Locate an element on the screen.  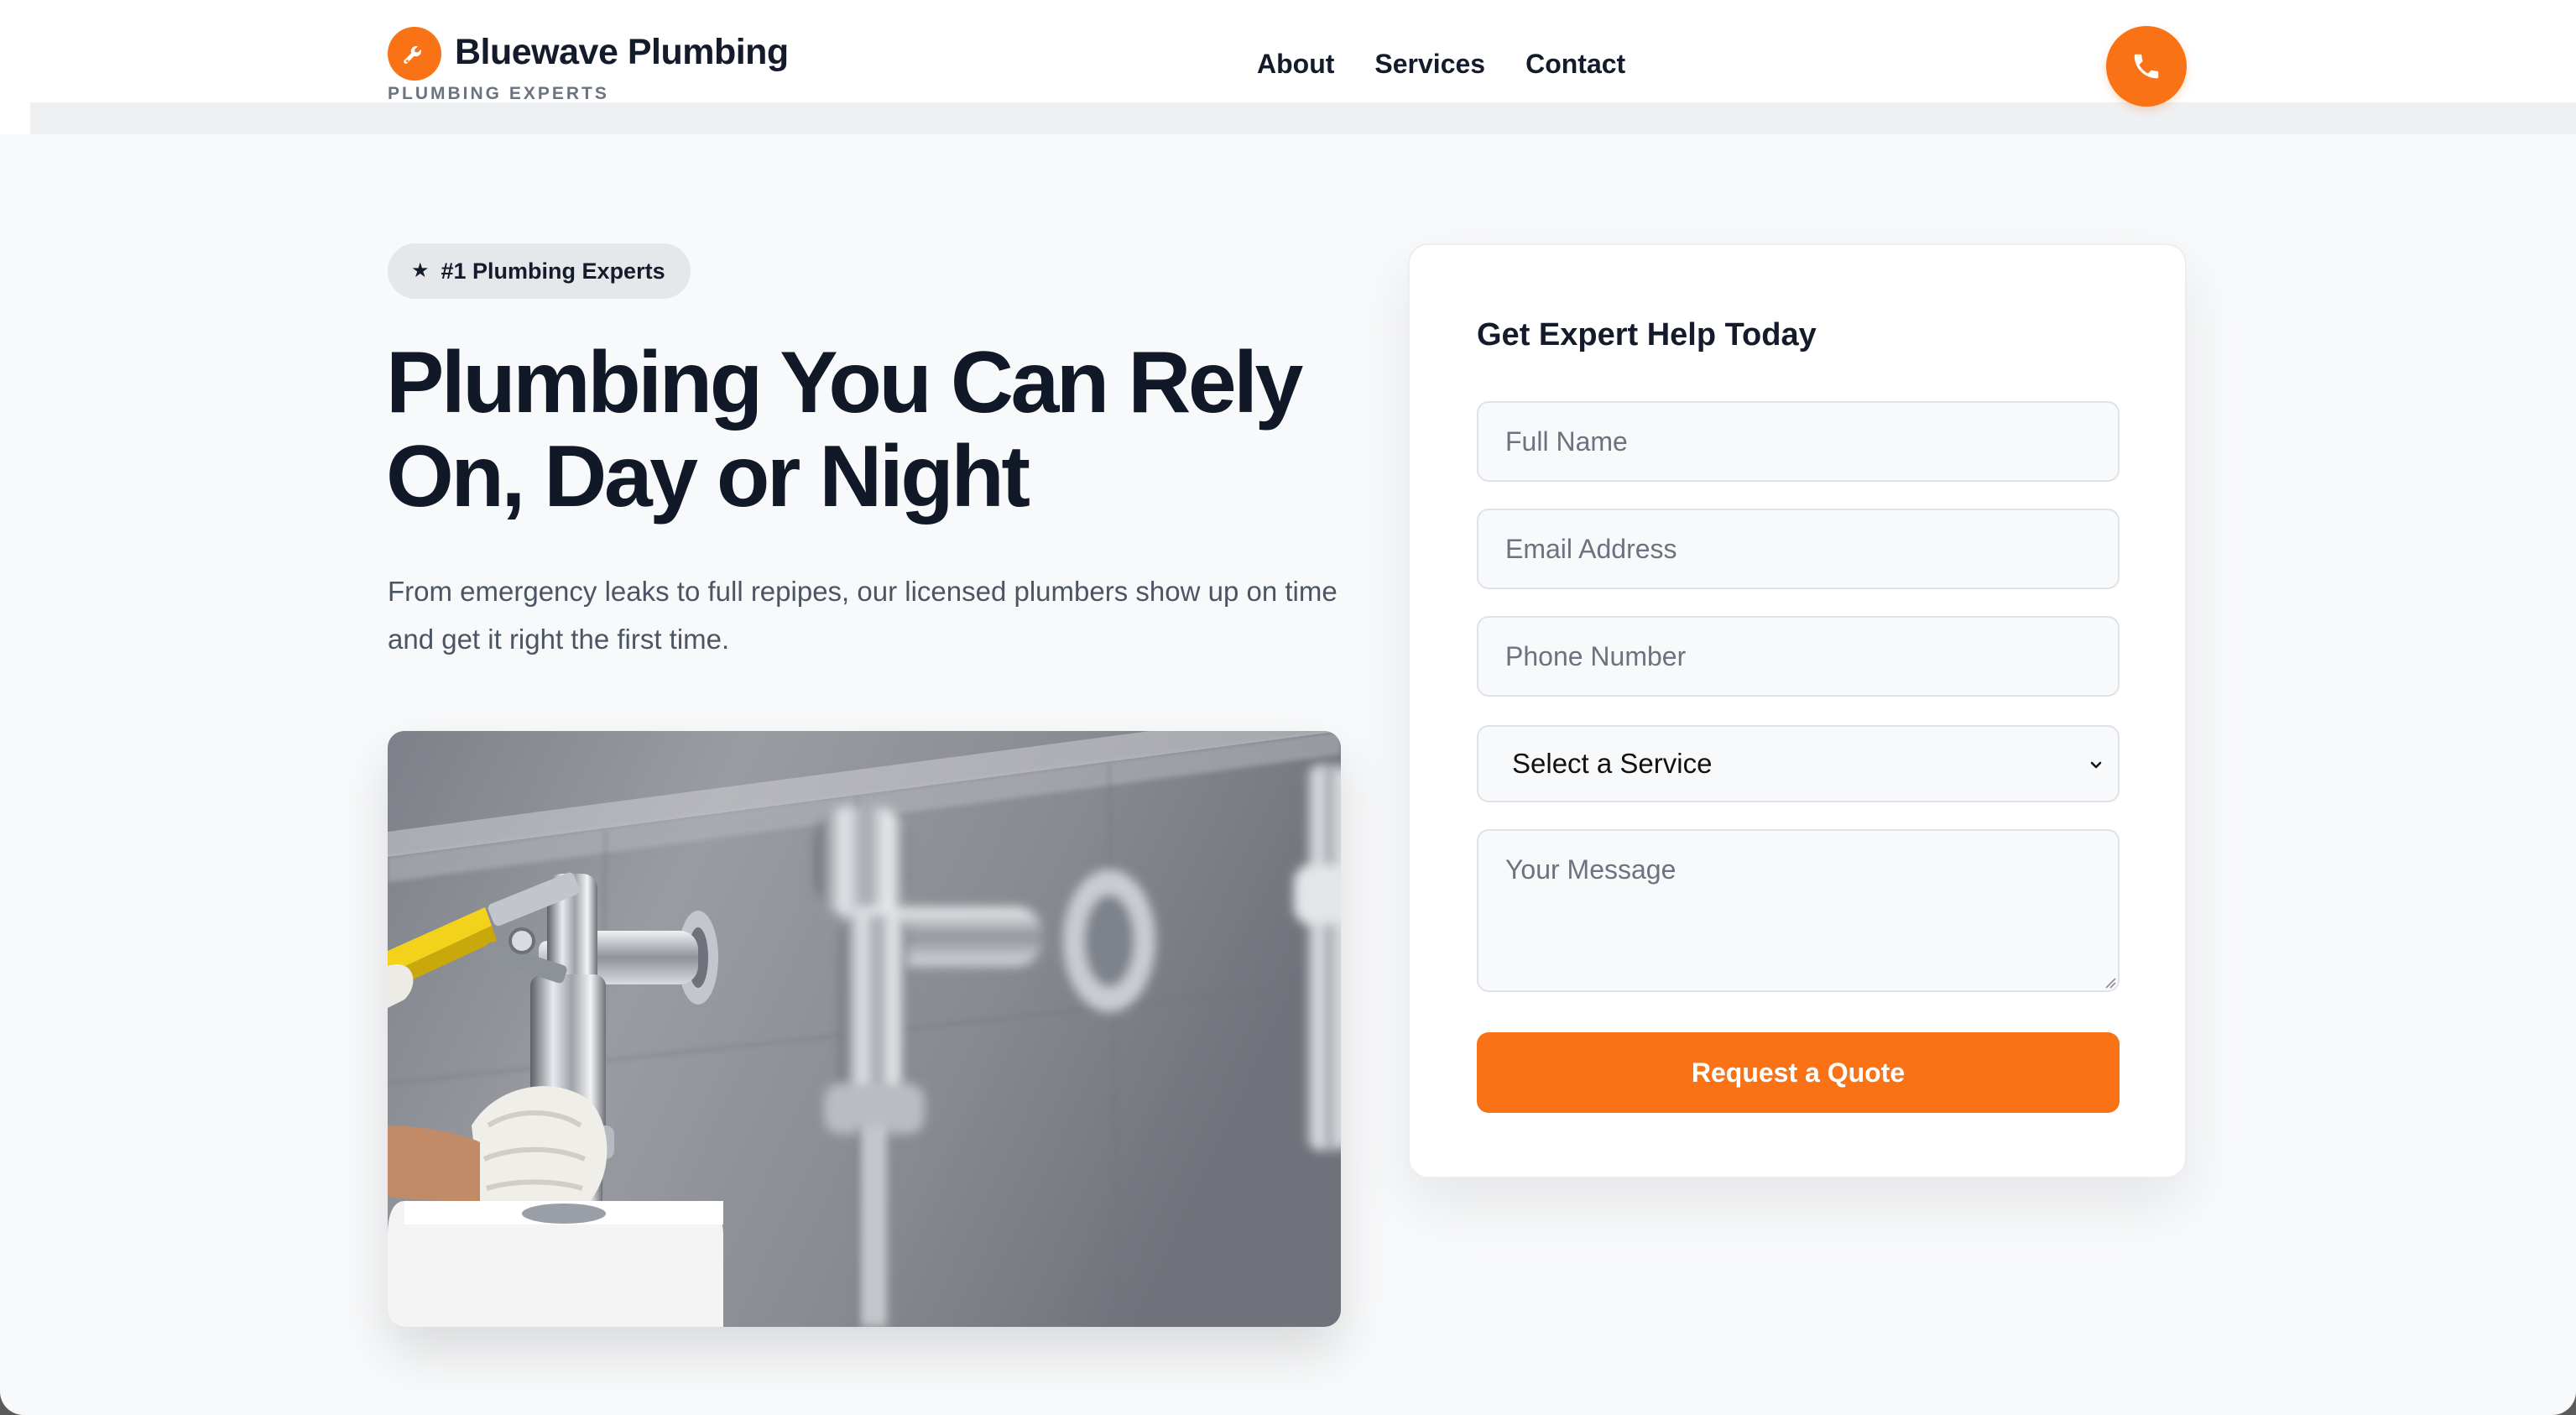
email-field is located at coordinates (1798, 549).